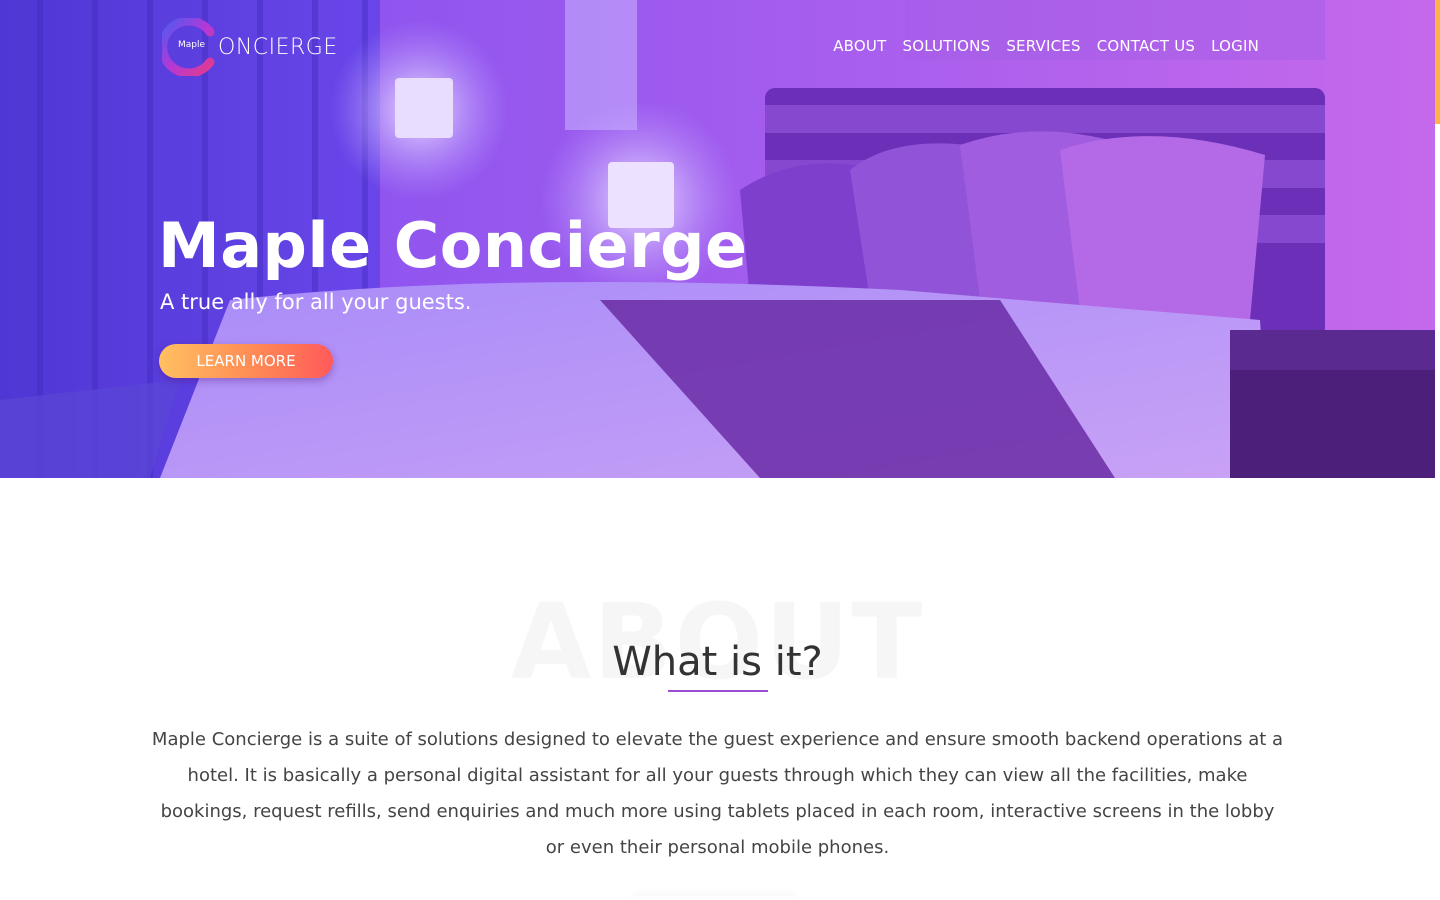  I want to click on brand-logo: Maple ONCIERGE, so click(250, 47).